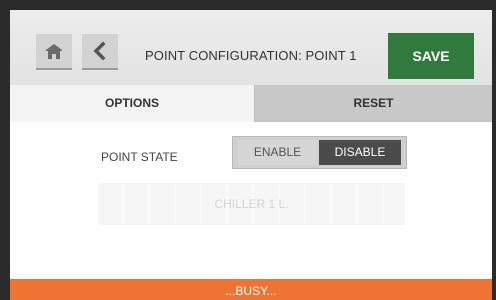  I want to click on point-state-toggle: ENABLE DISABLE, so click(319, 152).